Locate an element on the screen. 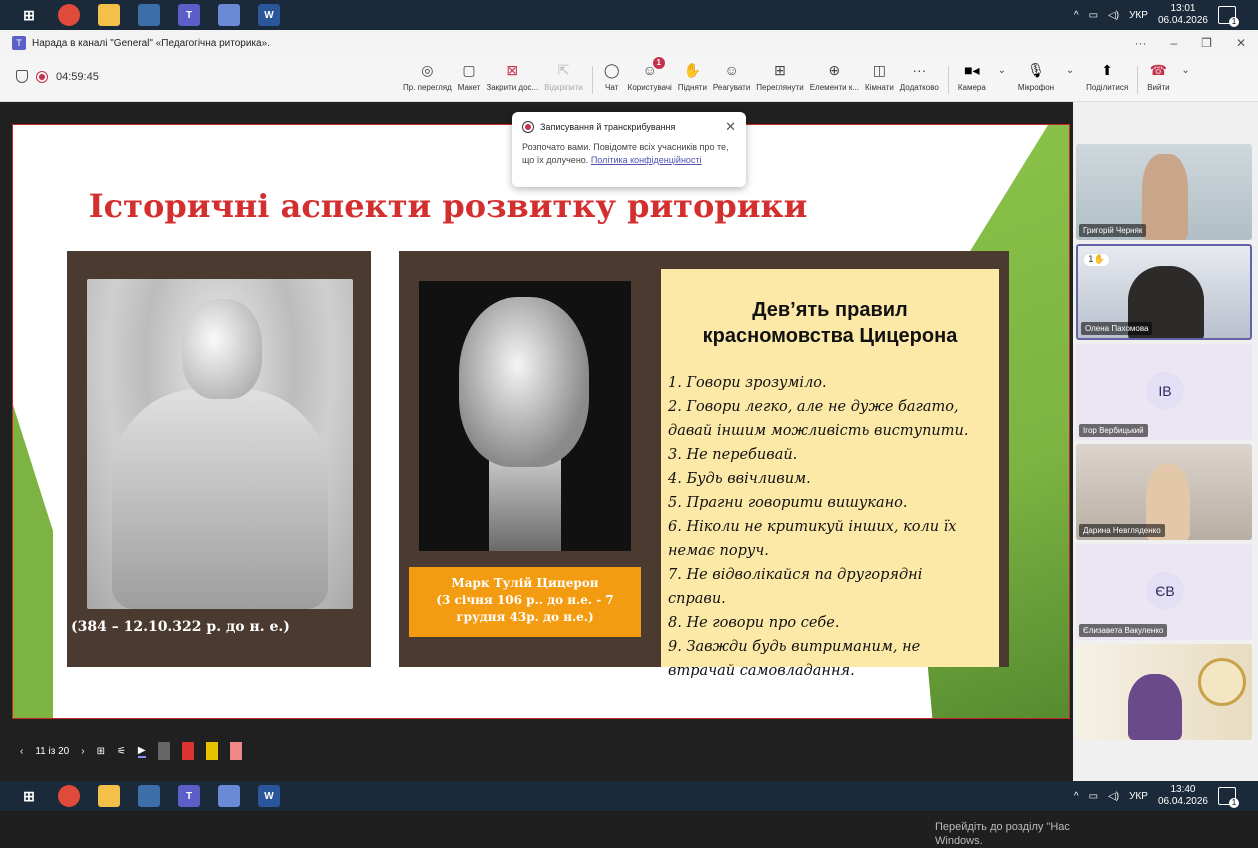 Image resolution: width=1258 pixels, height=848 pixels. close-share-icon: ⊠ is located at coordinates (512, 69).